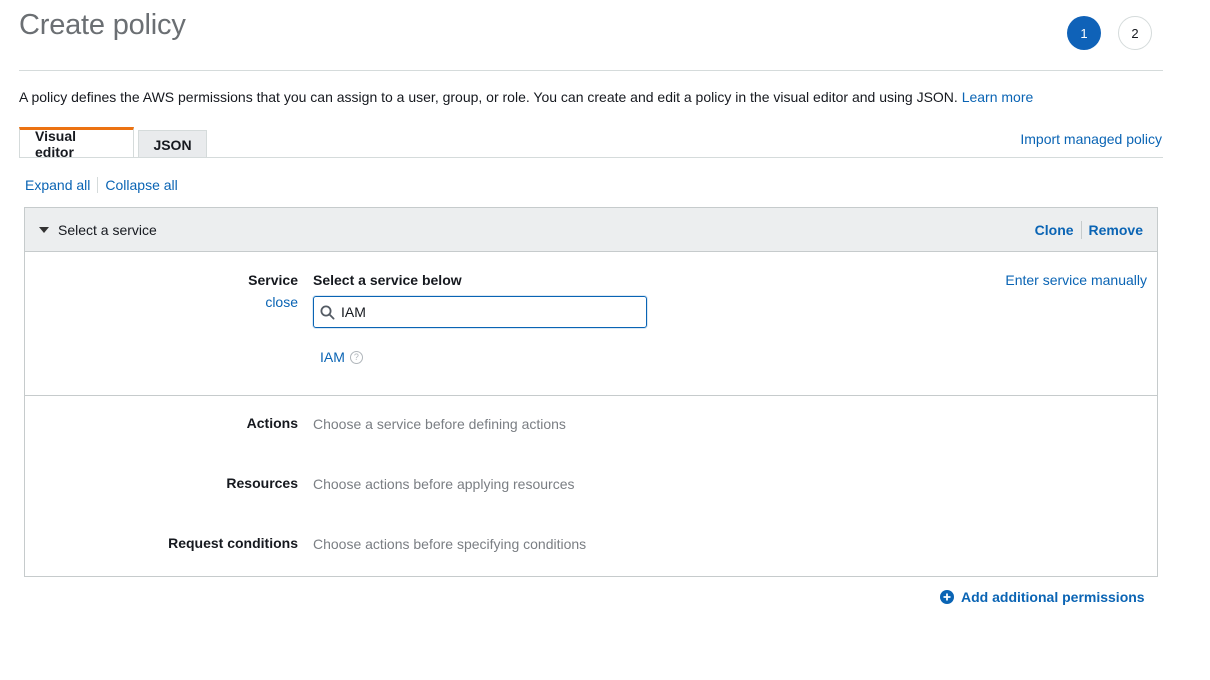 The width and height of the screenshot is (1210, 680). Describe the element at coordinates (591, 230) in the screenshot. I see `panel-header: Select a service Clone Remove` at that location.